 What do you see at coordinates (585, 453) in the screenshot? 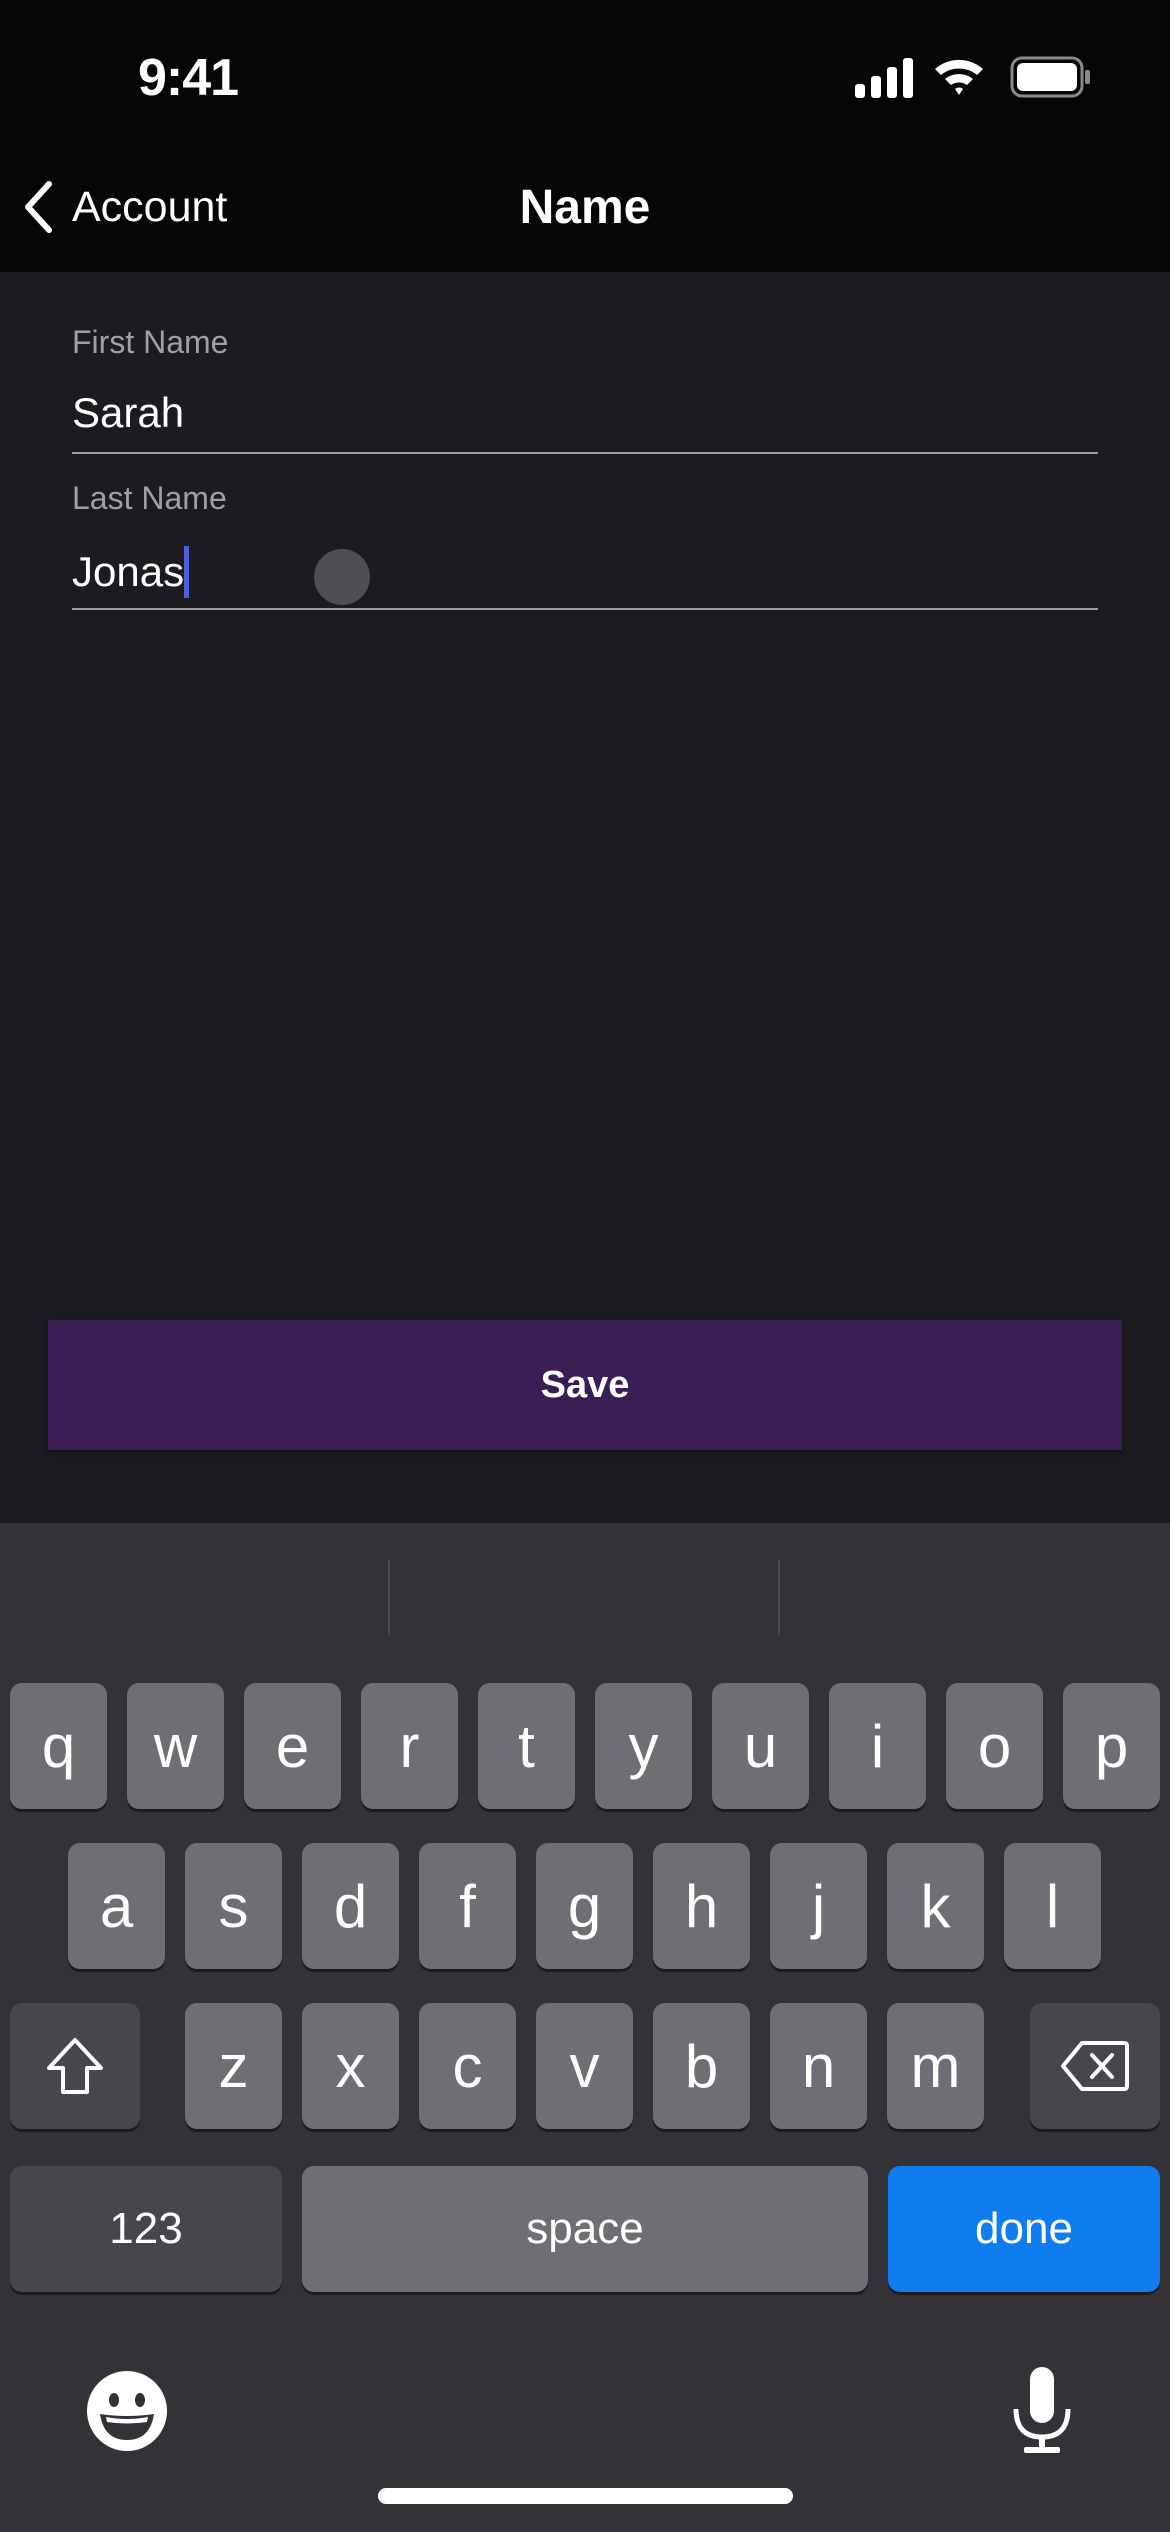
I see `first-name-underline` at bounding box center [585, 453].